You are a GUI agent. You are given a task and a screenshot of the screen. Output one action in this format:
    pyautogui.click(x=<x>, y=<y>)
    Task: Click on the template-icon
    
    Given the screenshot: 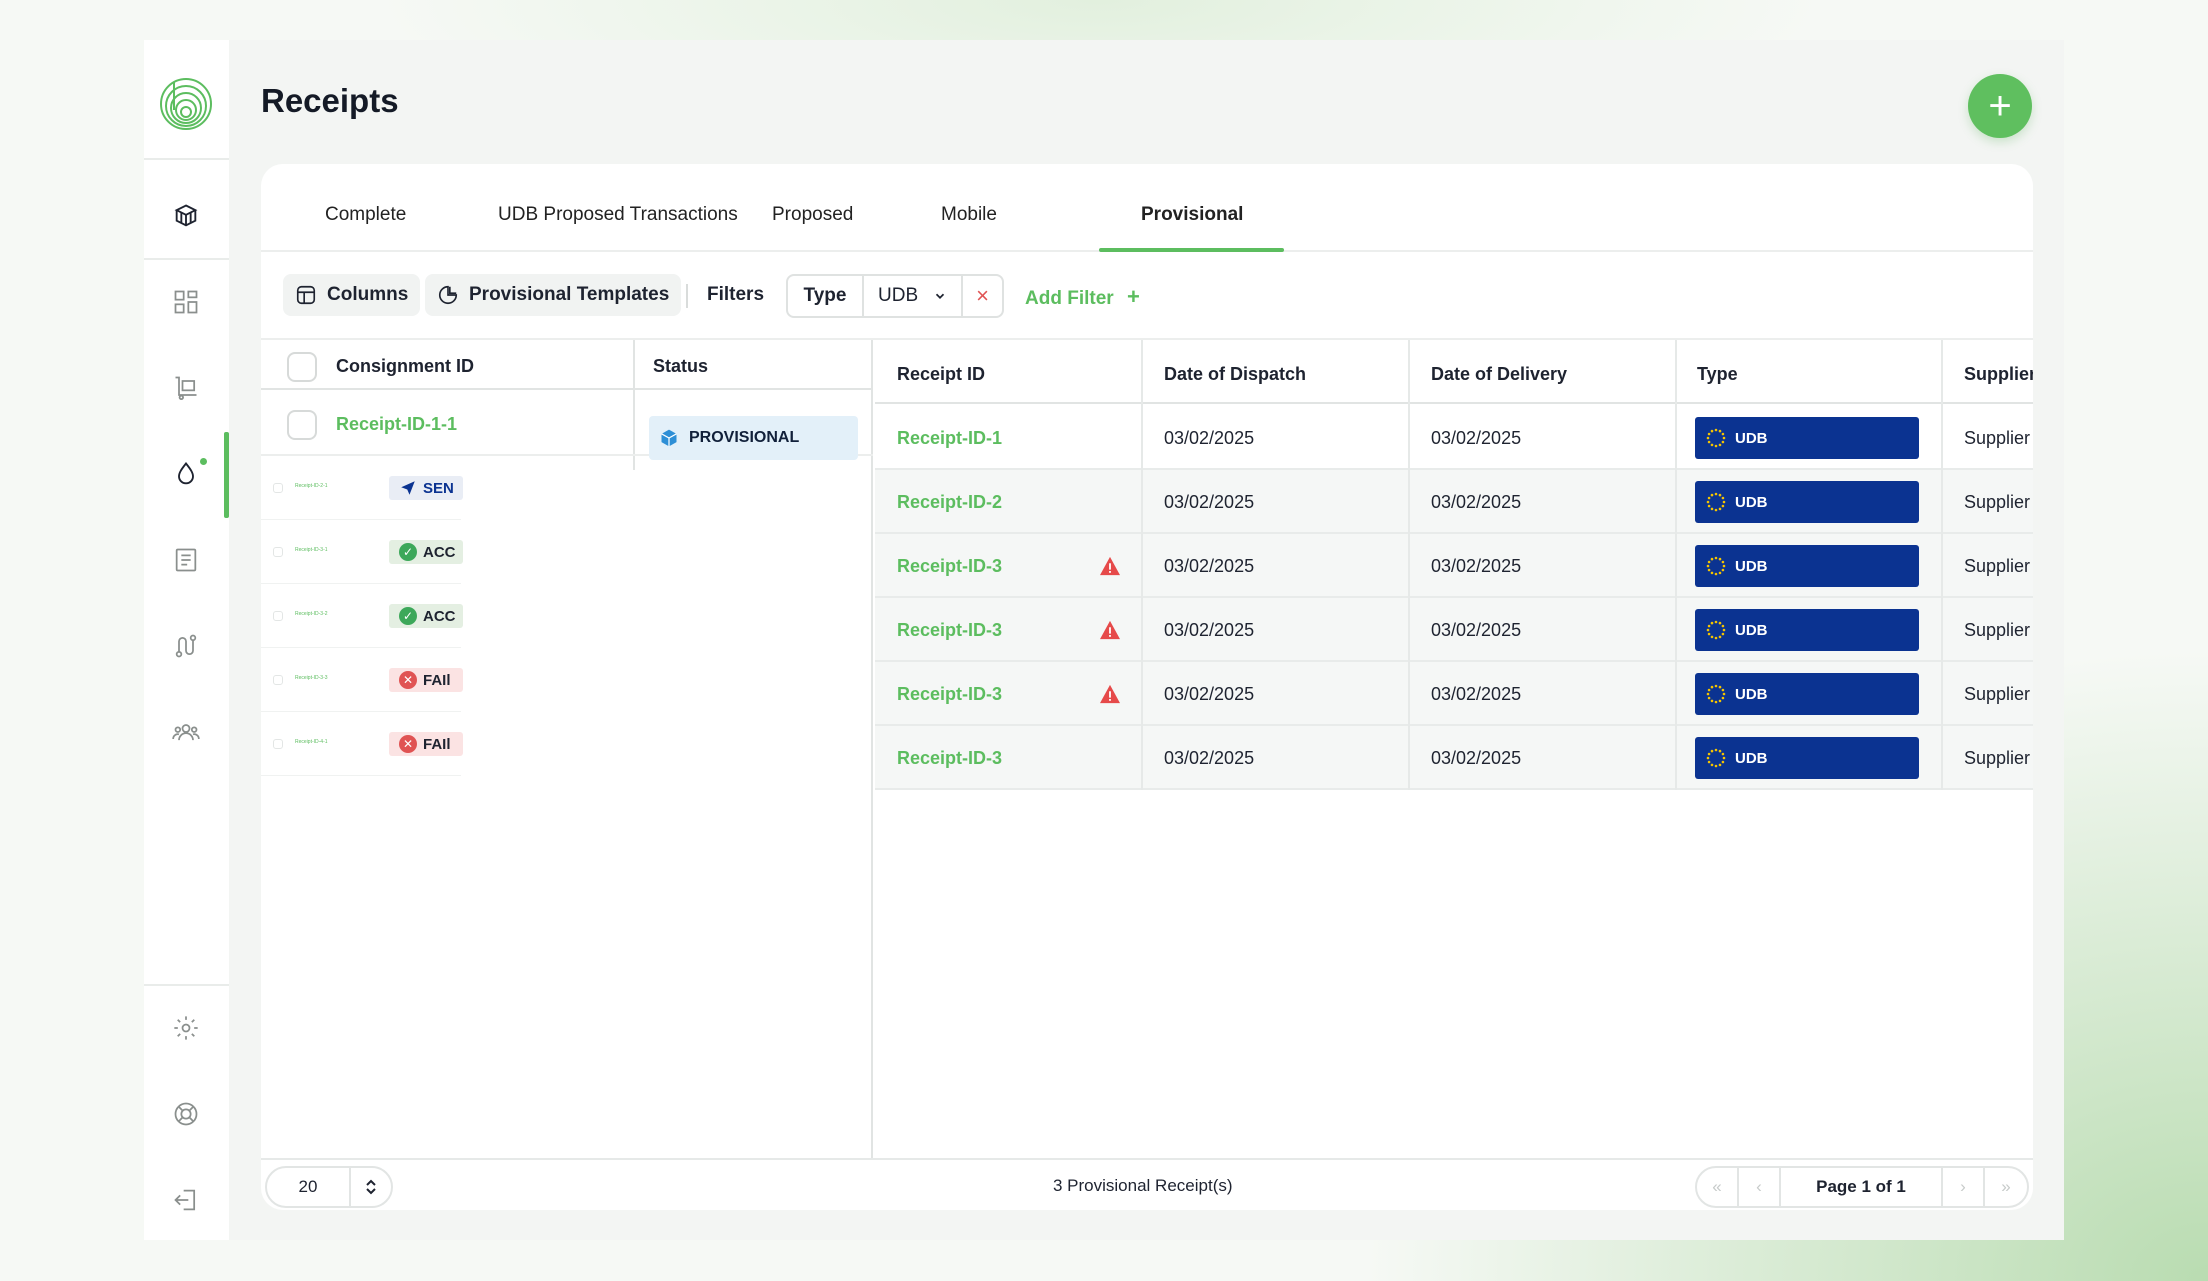 What is the action you would take?
    pyautogui.click(x=448, y=295)
    